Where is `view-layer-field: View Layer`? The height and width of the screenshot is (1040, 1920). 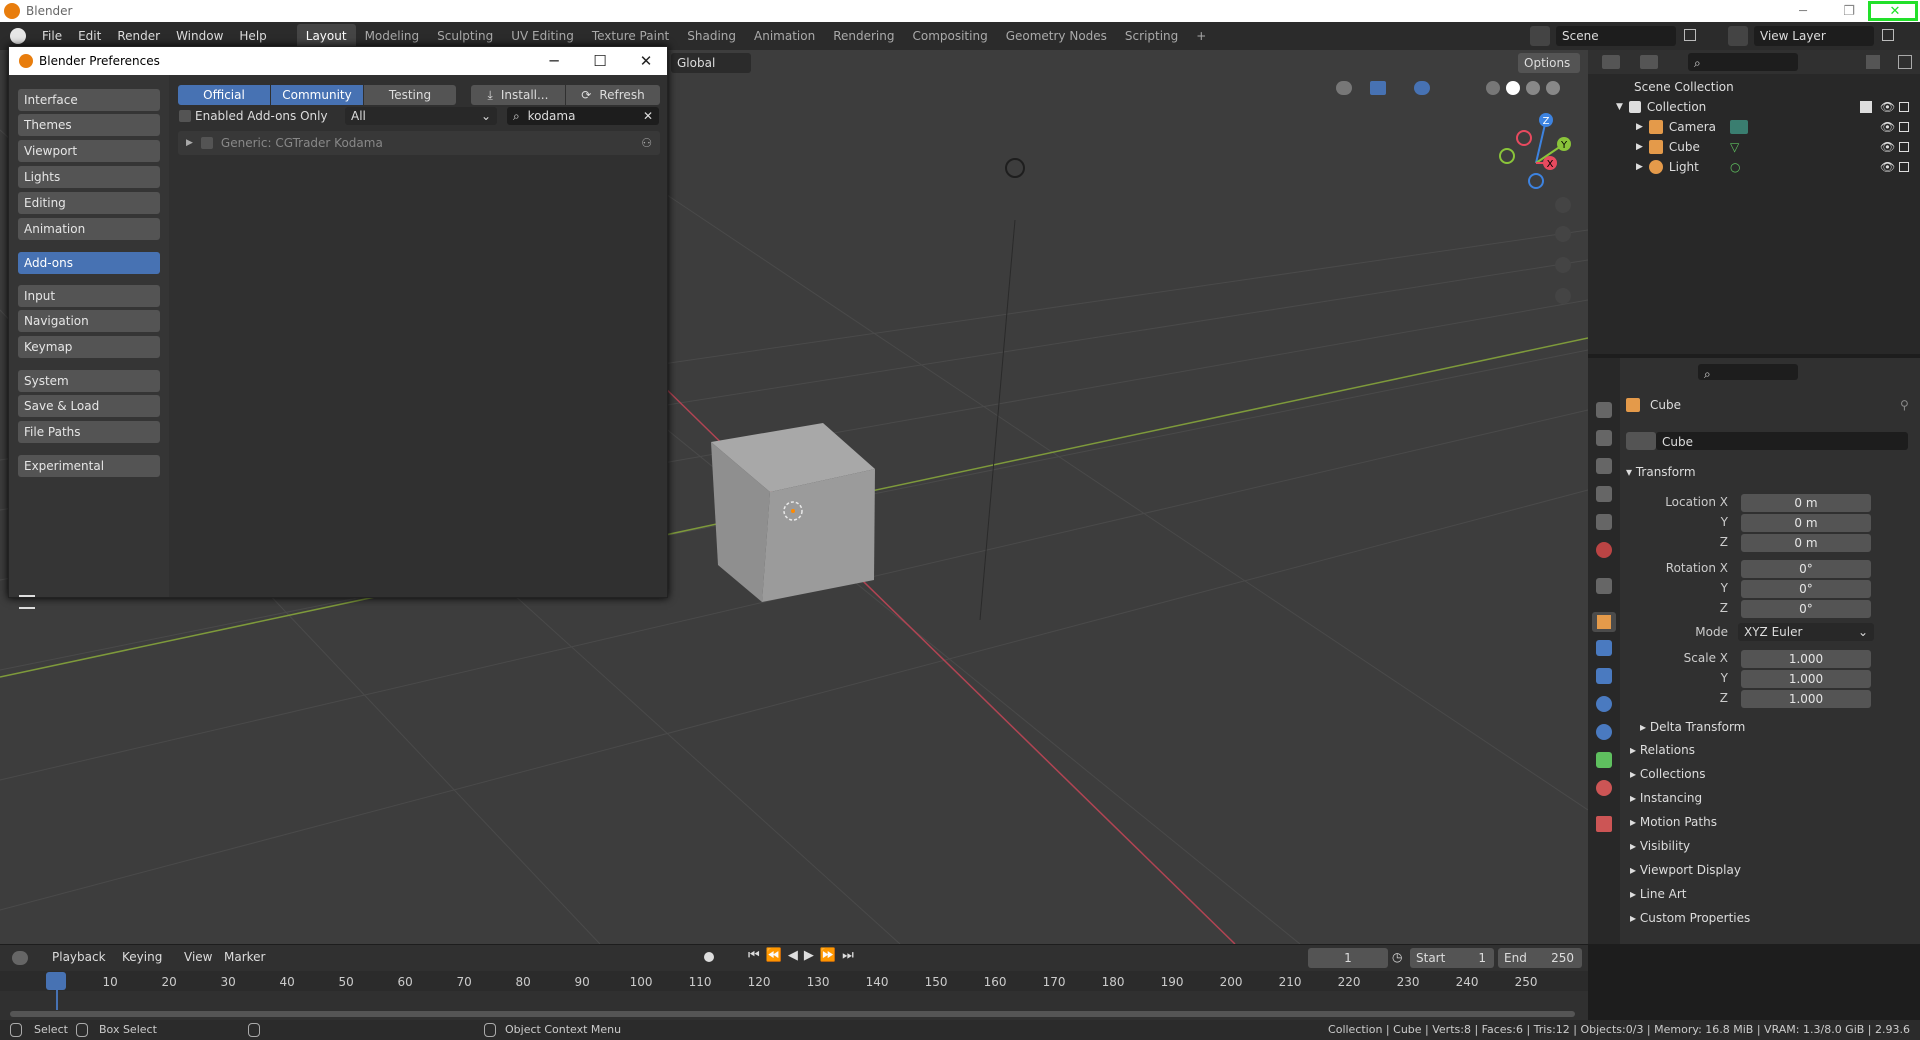
view-layer-field: View Layer is located at coordinates (1814, 36).